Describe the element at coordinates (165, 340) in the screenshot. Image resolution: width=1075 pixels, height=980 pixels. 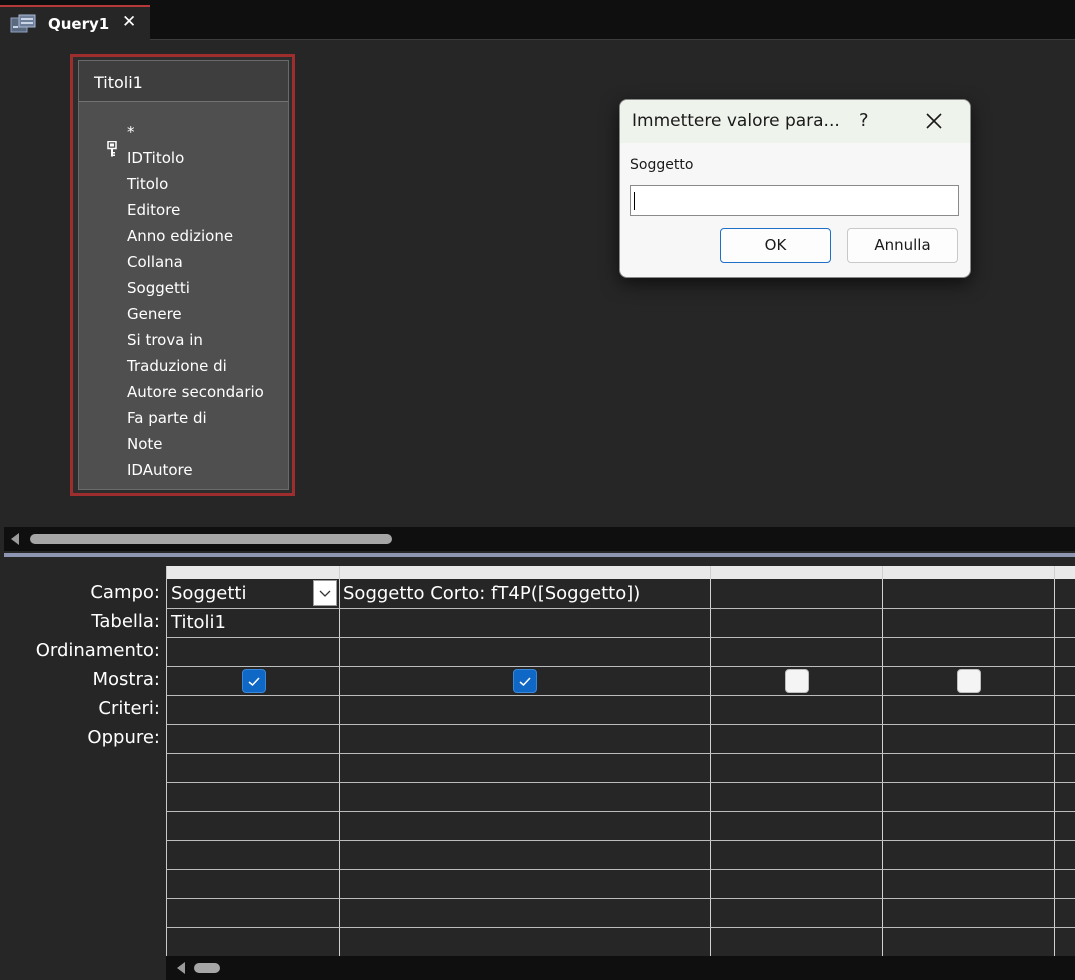
I see `field-item-si-trova-in: Si trova in` at that location.